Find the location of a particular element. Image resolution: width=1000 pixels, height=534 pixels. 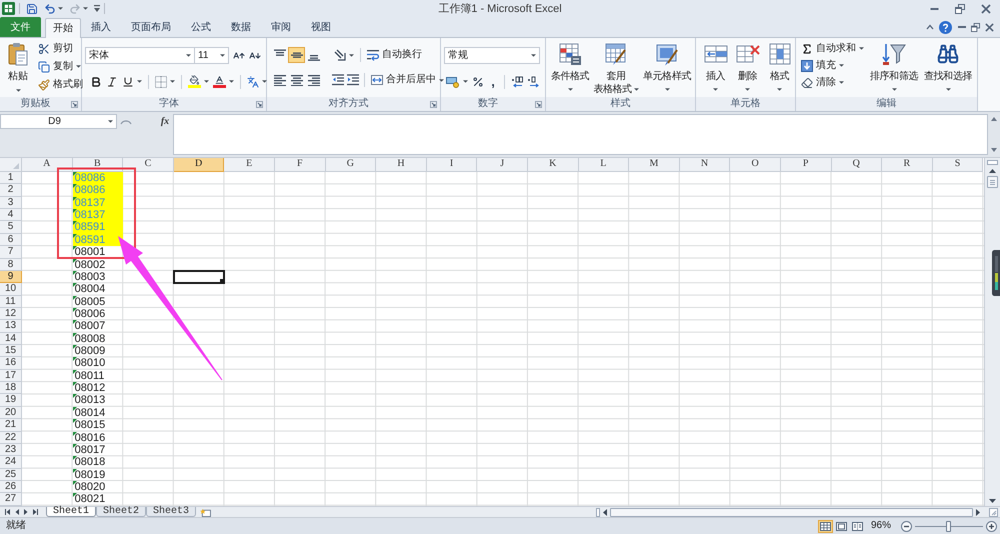

column-header: D is located at coordinates (199, 165).